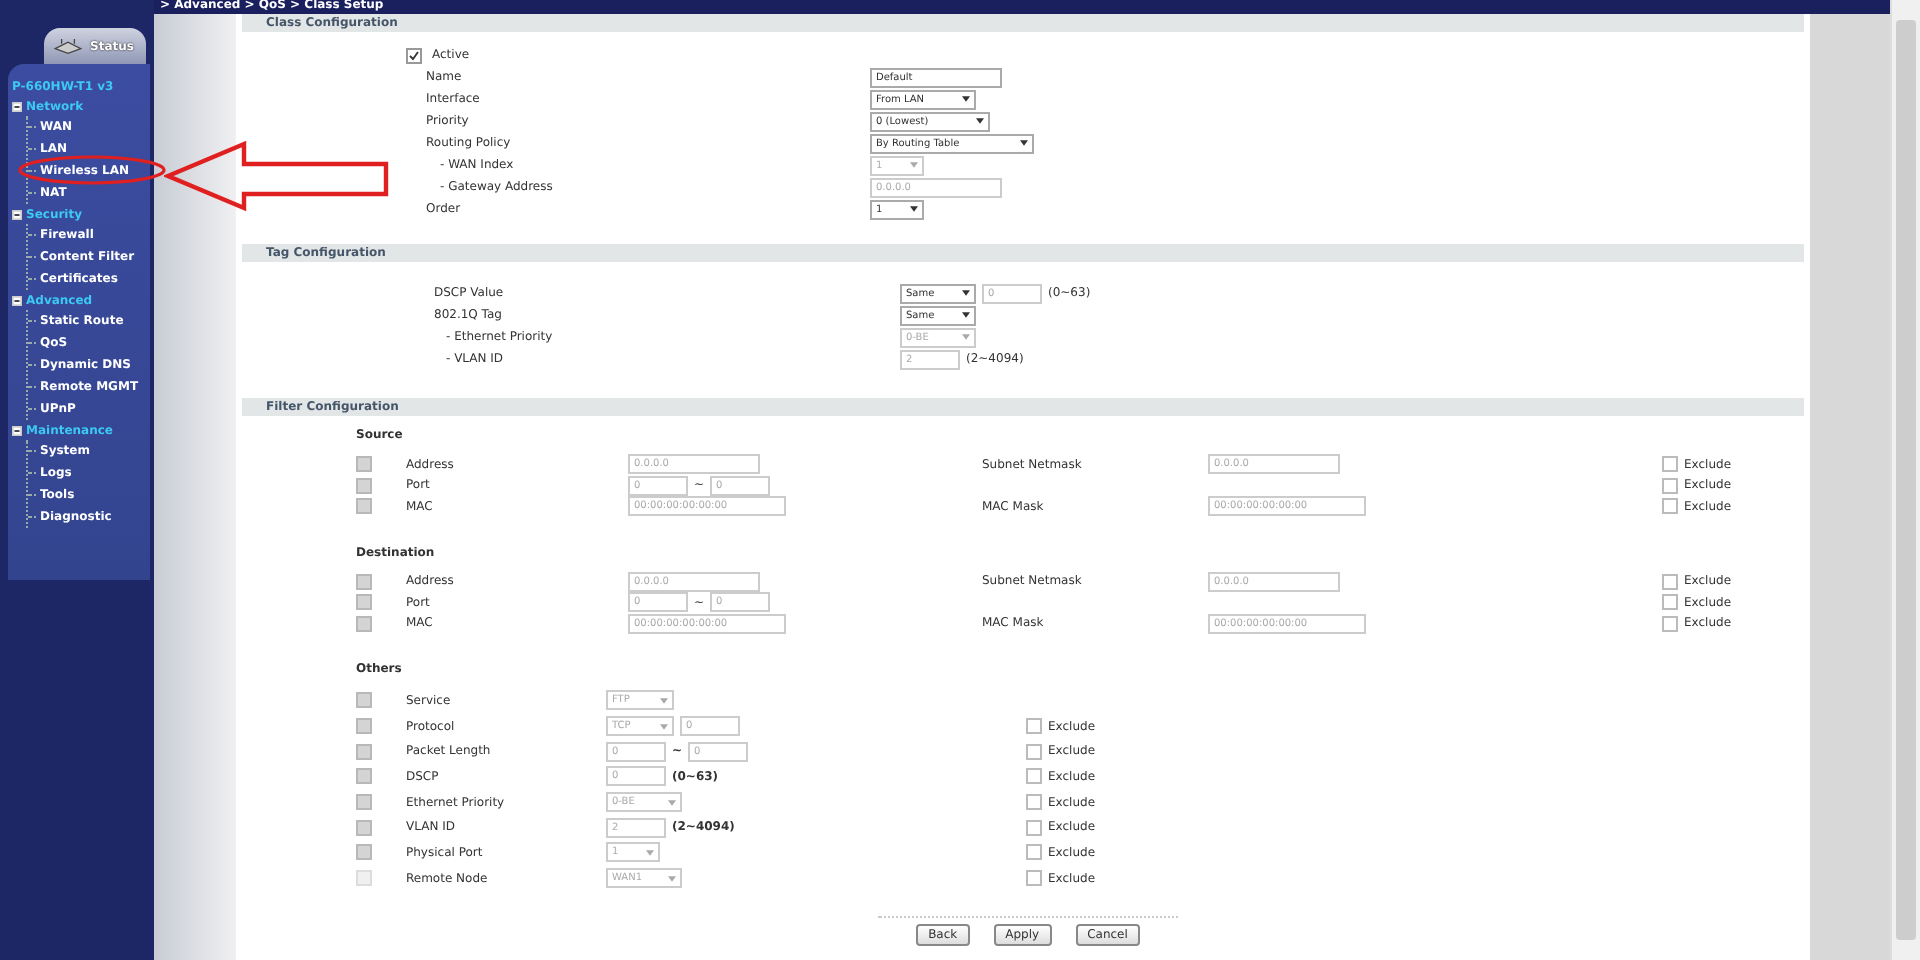 Image resolution: width=1920 pixels, height=960 pixels. What do you see at coordinates (1905, 480) in the screenshot?
I see `scrollbar` at bounding box center [1905, 480].